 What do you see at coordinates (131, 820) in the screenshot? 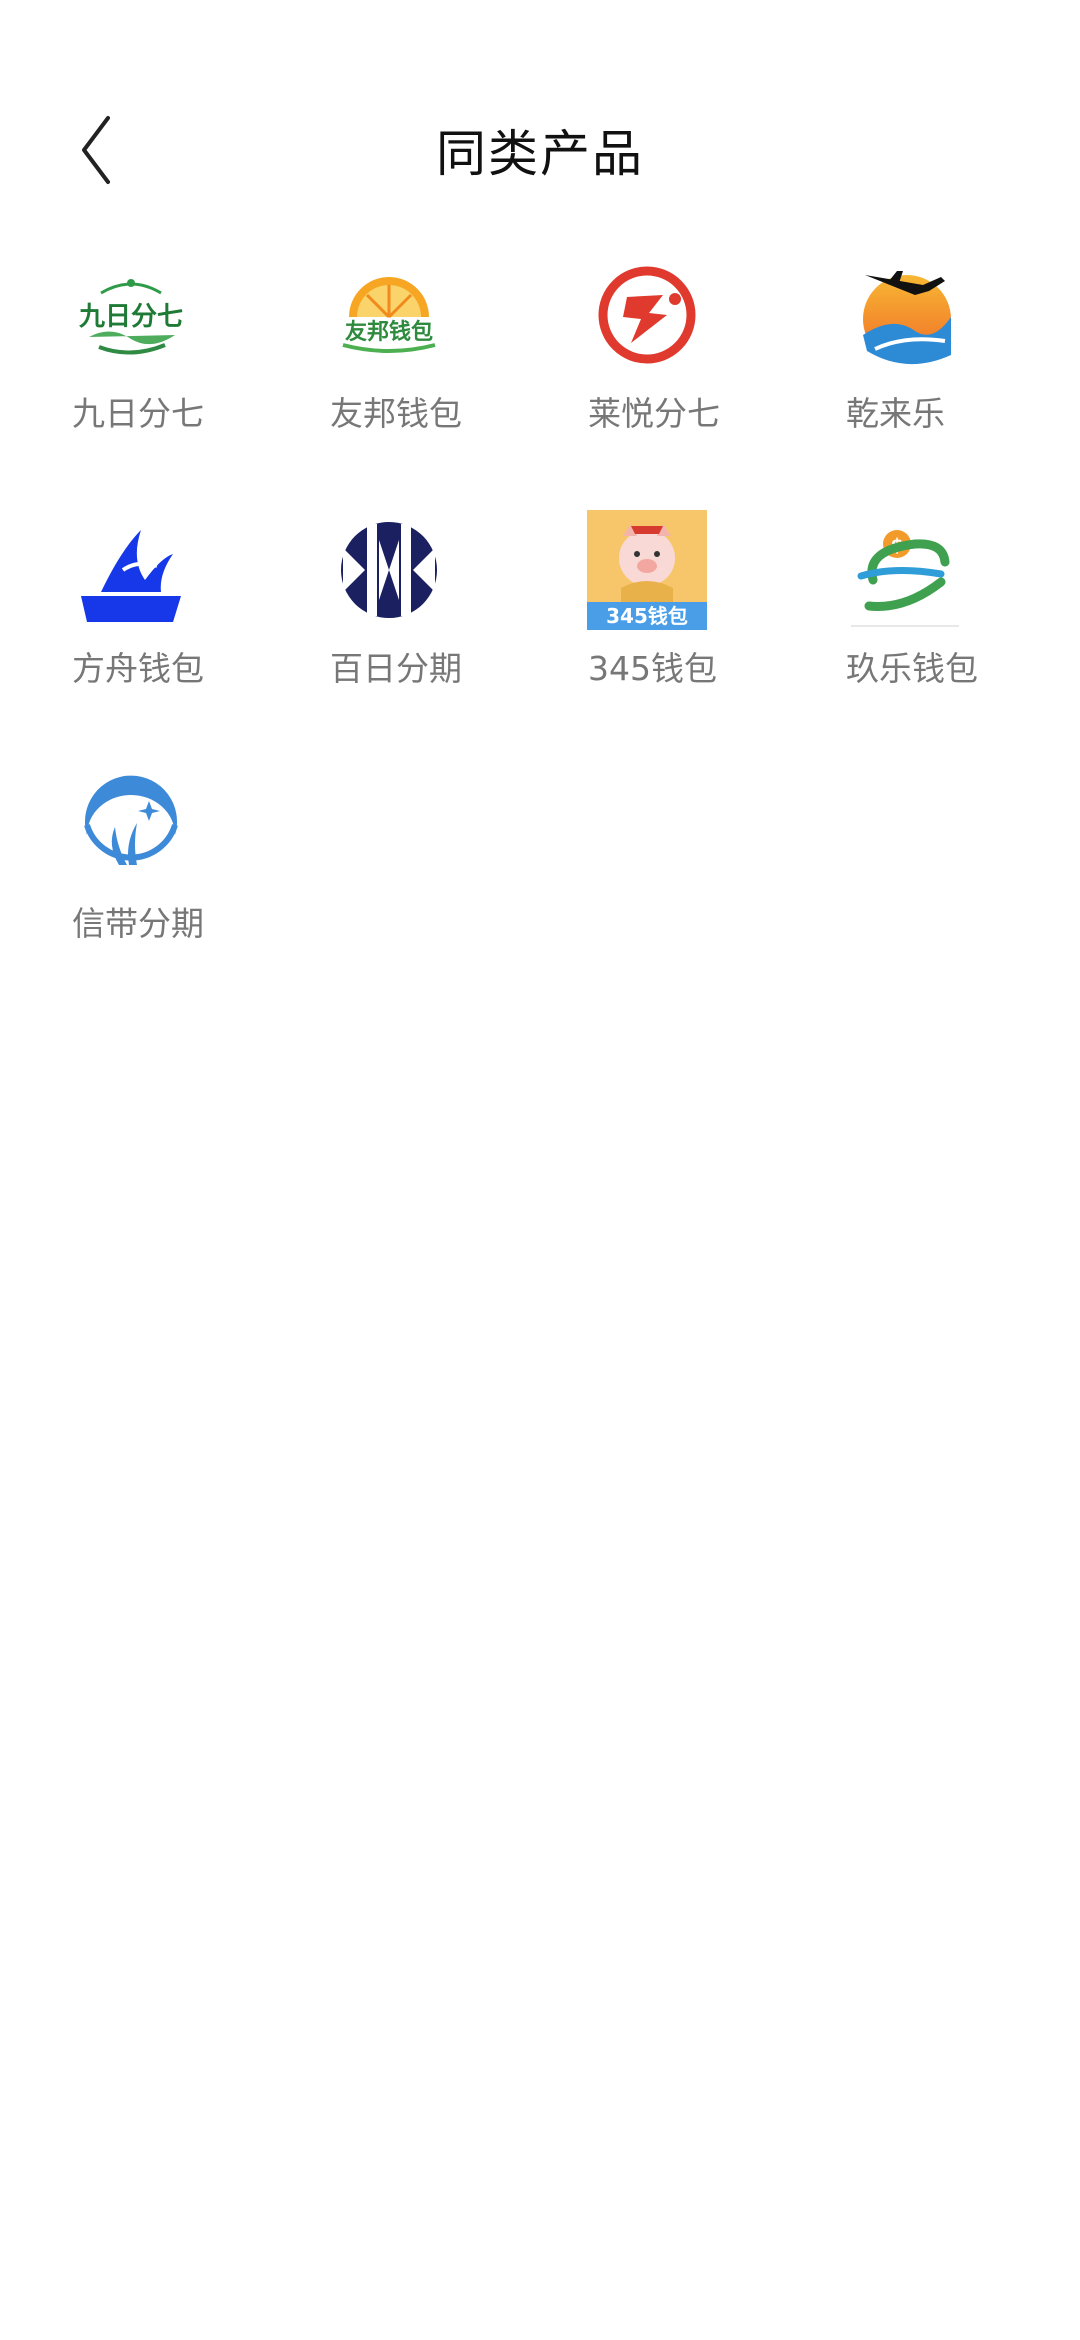
I see `xindai-fenqi-logo` at bounding box center [131, 820].